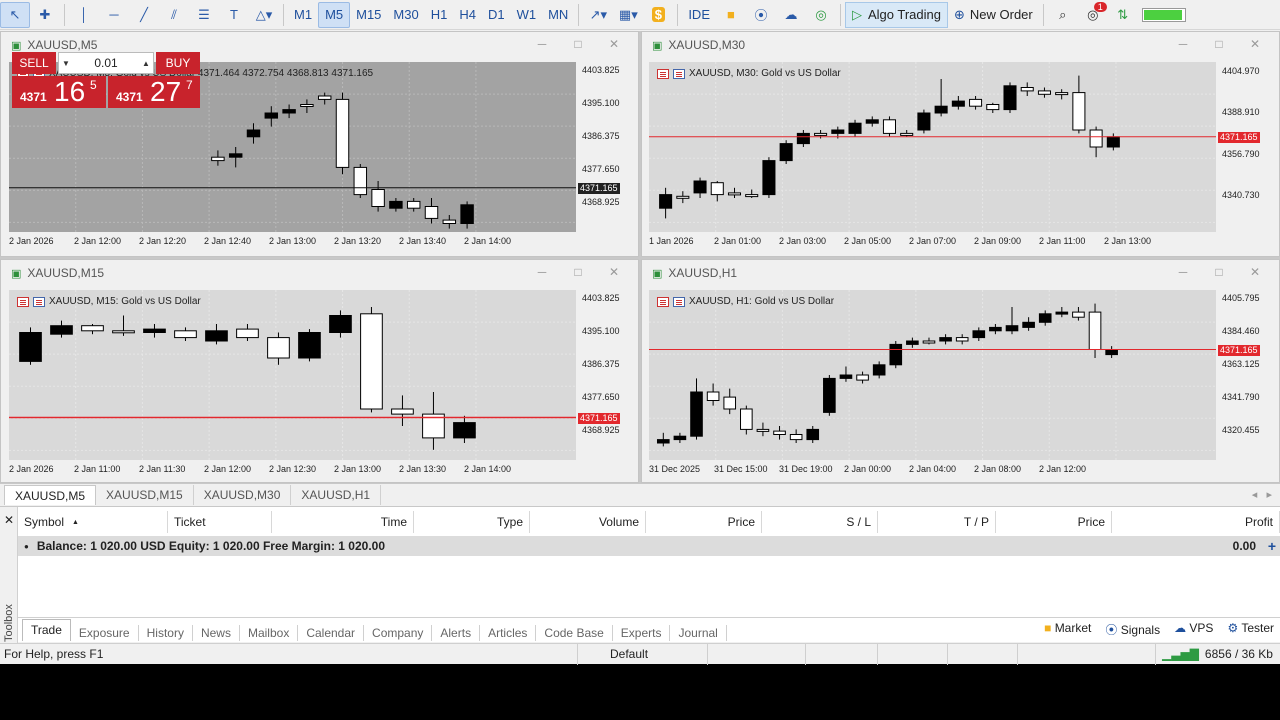 The image size is (1280, 720). I want to click on sell-button: SELL, so click(34, 63).